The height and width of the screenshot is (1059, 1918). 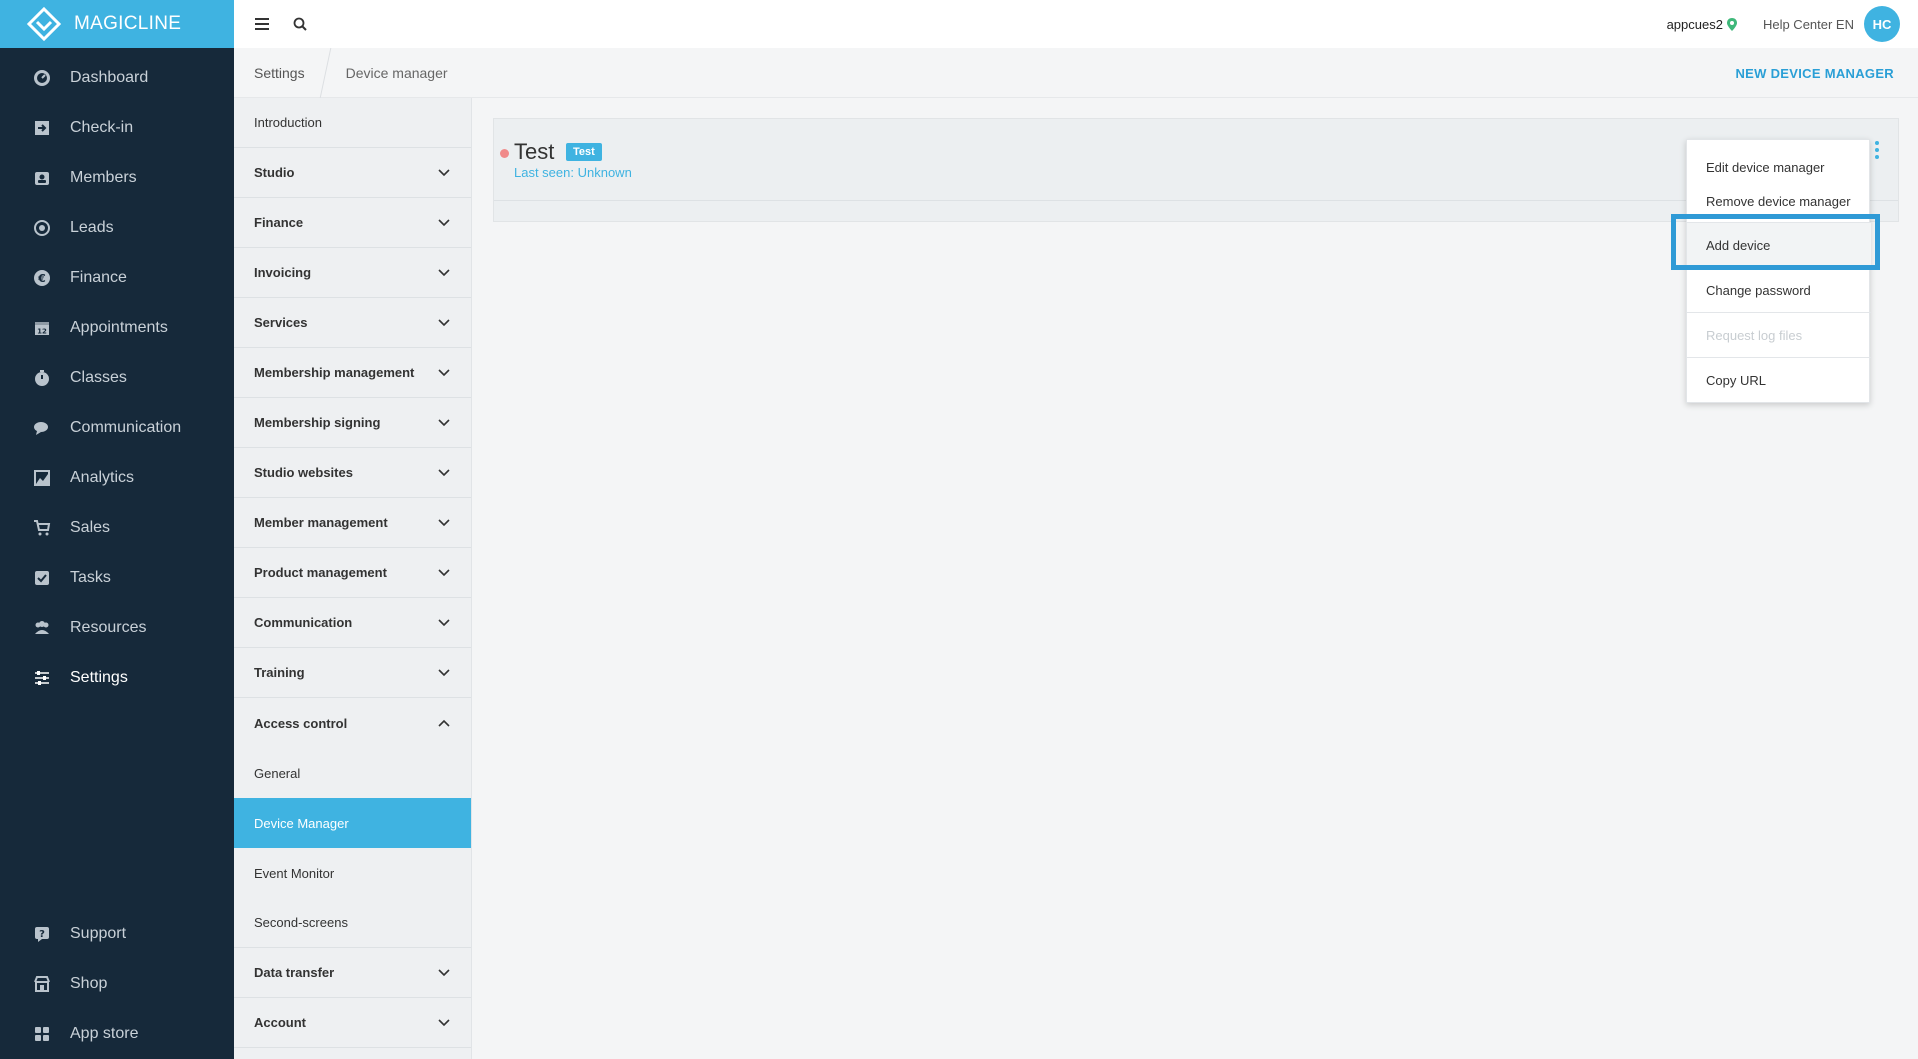 I want to click on breadcrumb-settings: Settings, so click(x=279, y=73).